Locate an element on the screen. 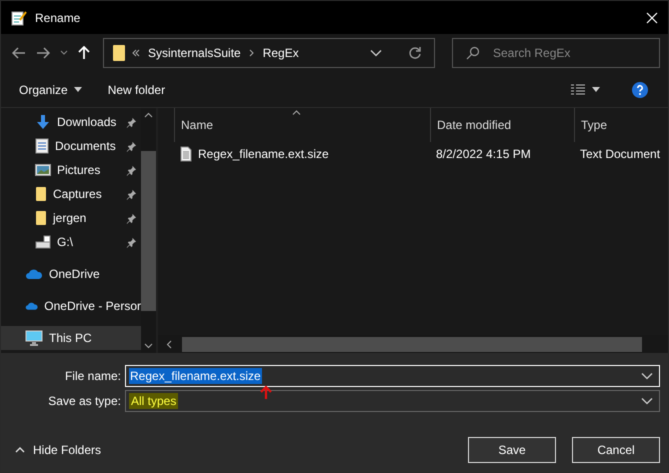 The height and width of the screenshot is (473, 669). column-header: Name is located at coordinates (302, 125).